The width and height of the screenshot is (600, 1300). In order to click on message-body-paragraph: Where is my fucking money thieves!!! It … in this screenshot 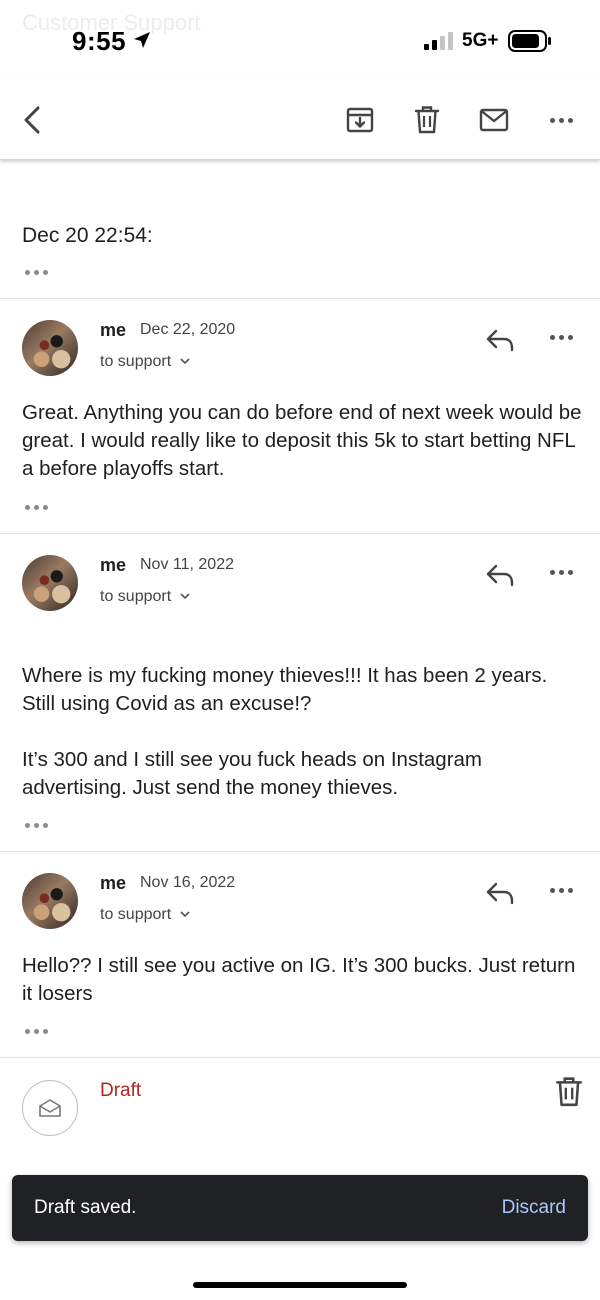, I will do `click(285, 689)`.